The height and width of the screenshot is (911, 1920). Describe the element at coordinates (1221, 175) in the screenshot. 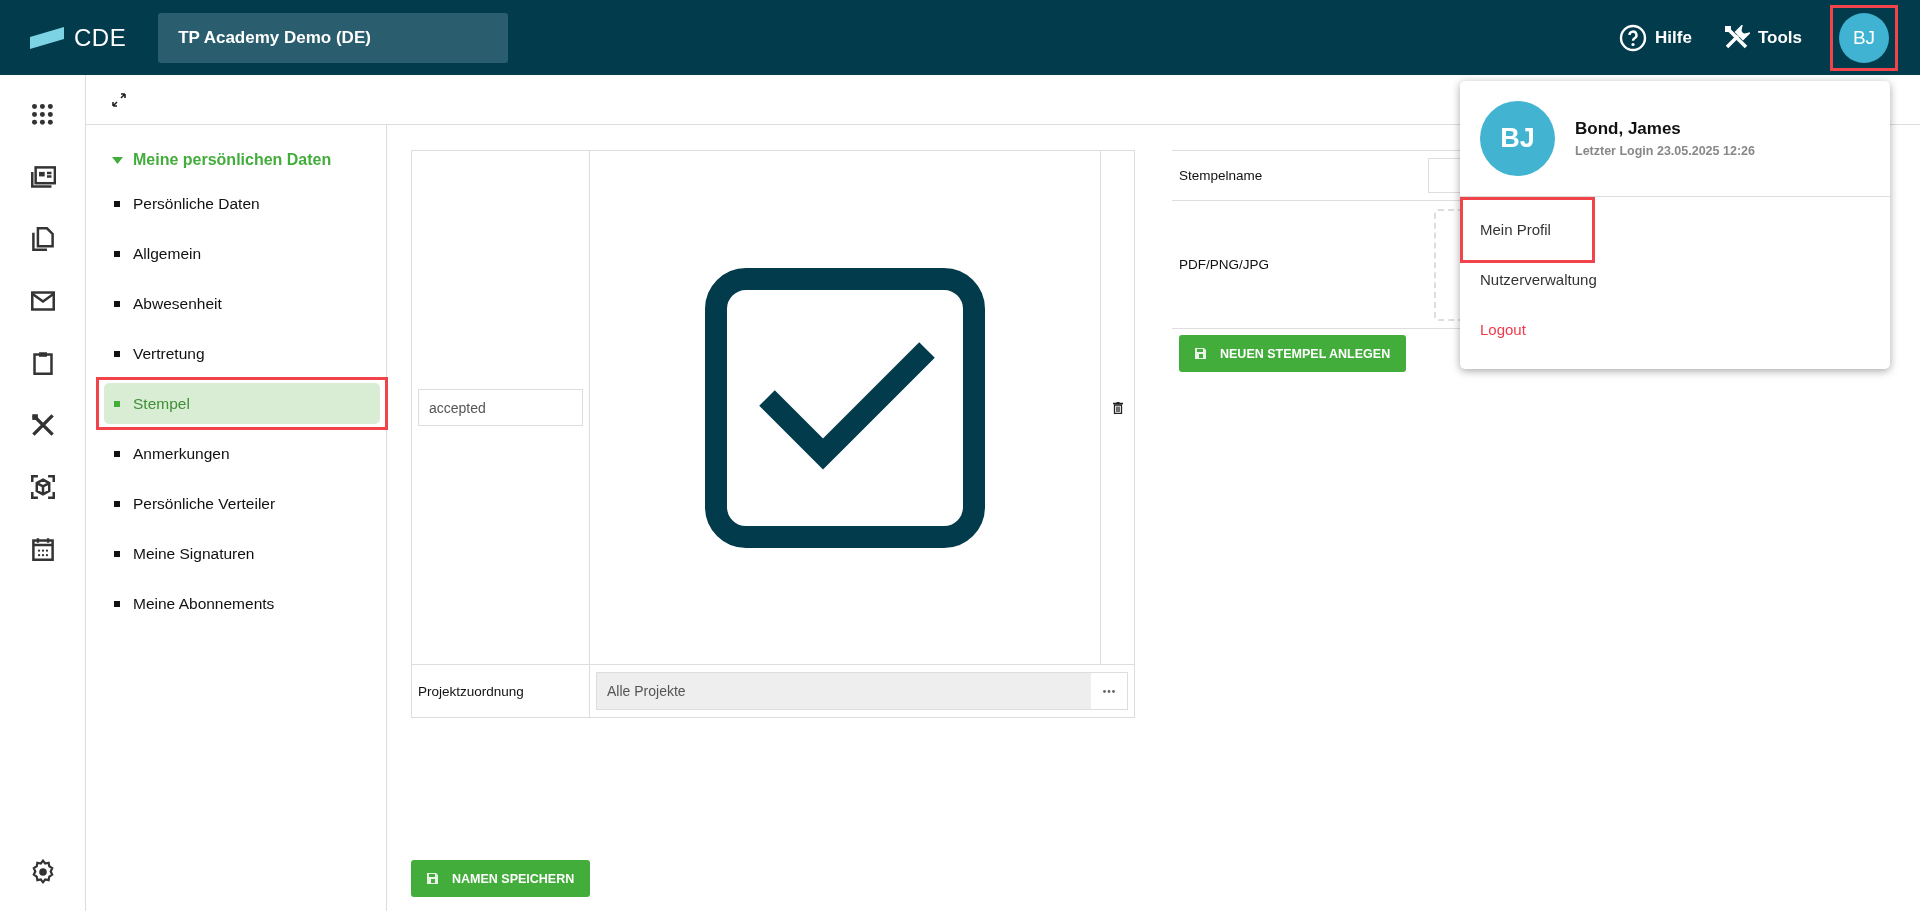

I see `field-label: Stempelname` at that location.